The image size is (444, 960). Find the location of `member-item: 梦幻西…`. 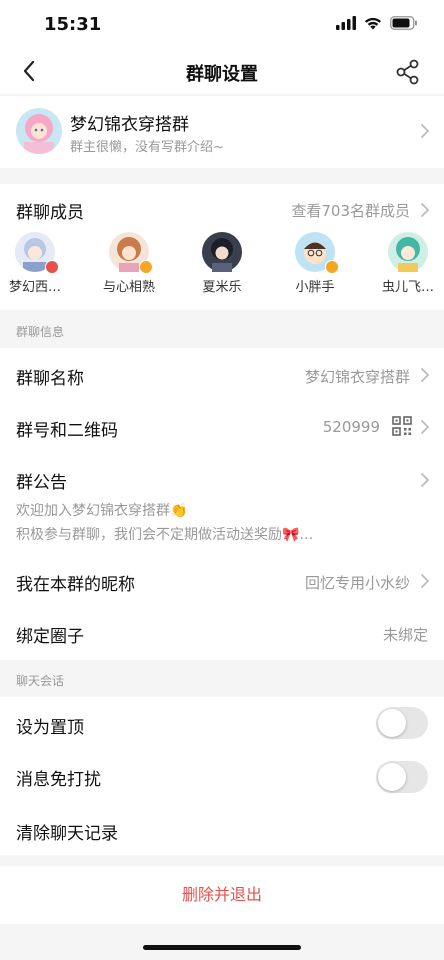

member-item: 梦幻西… is located at coordinates (35, 263).